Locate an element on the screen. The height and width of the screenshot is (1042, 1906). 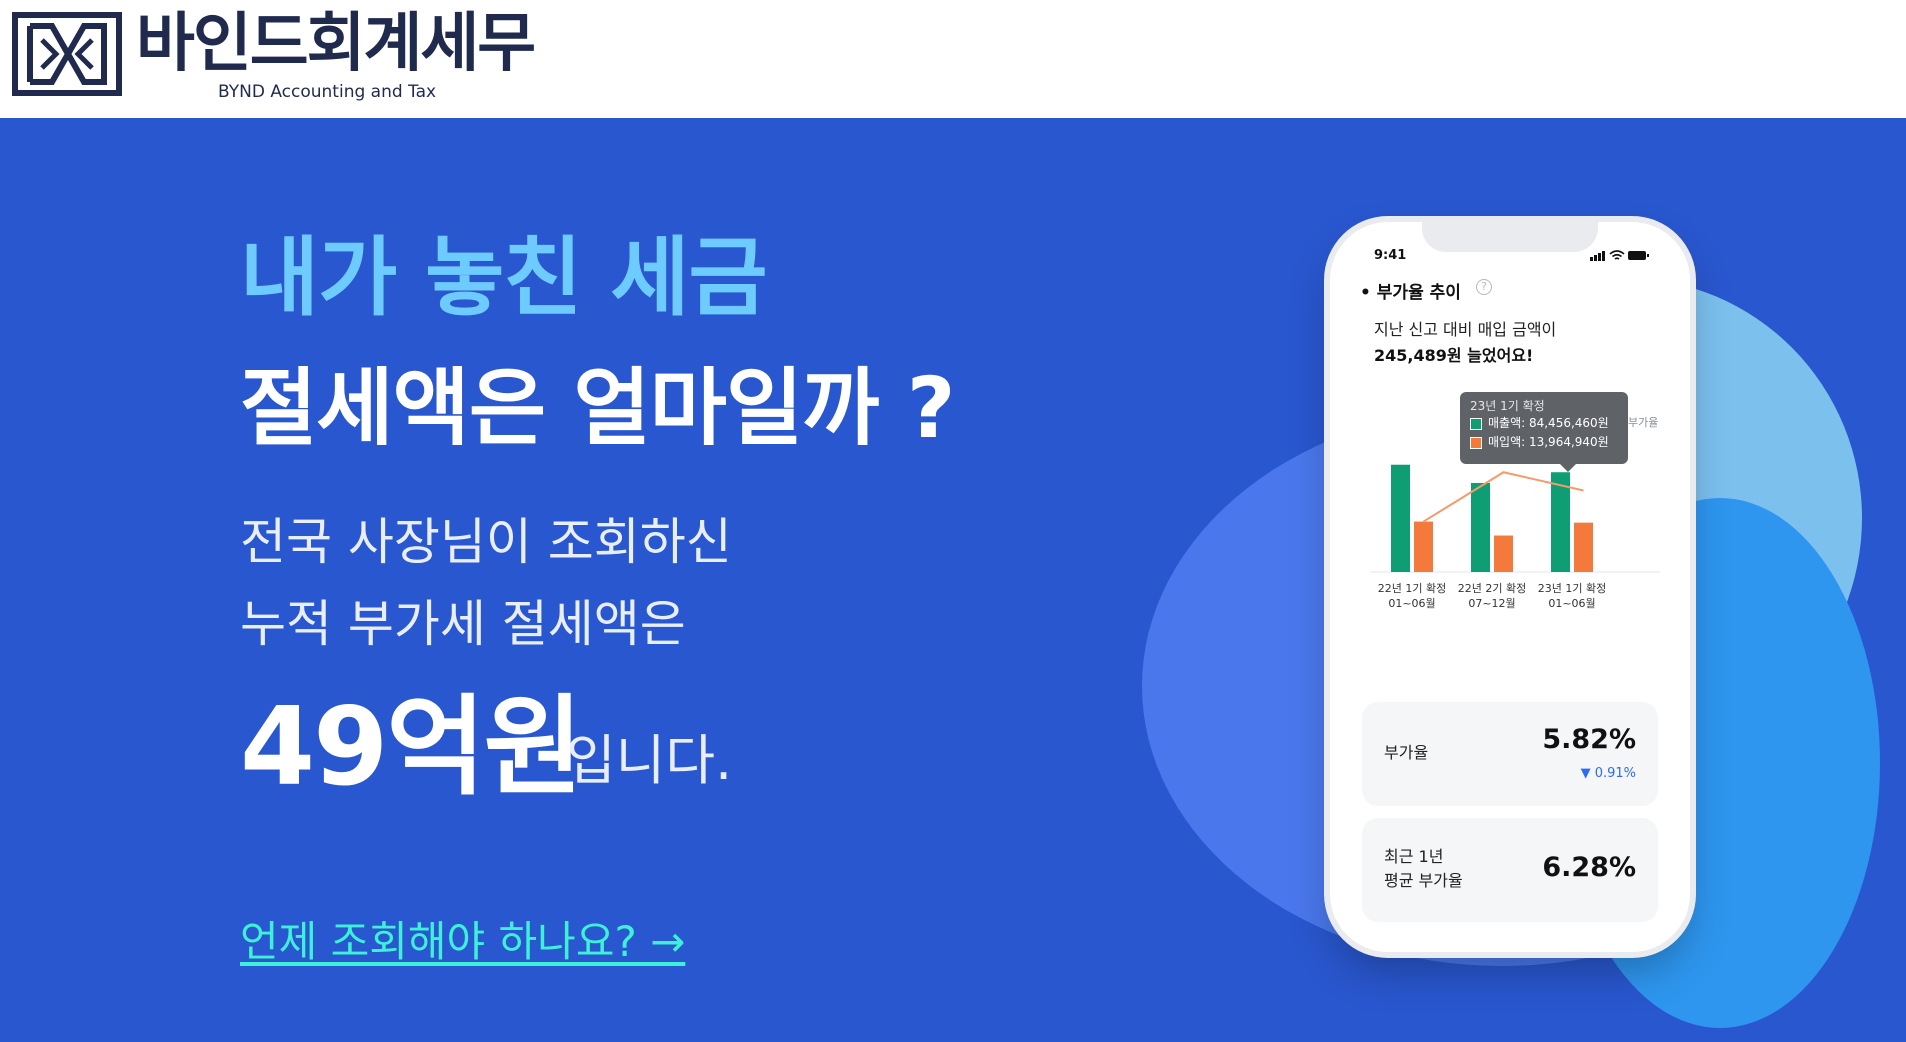
sales-swatch-icon is located at coordinates (1476, 423).